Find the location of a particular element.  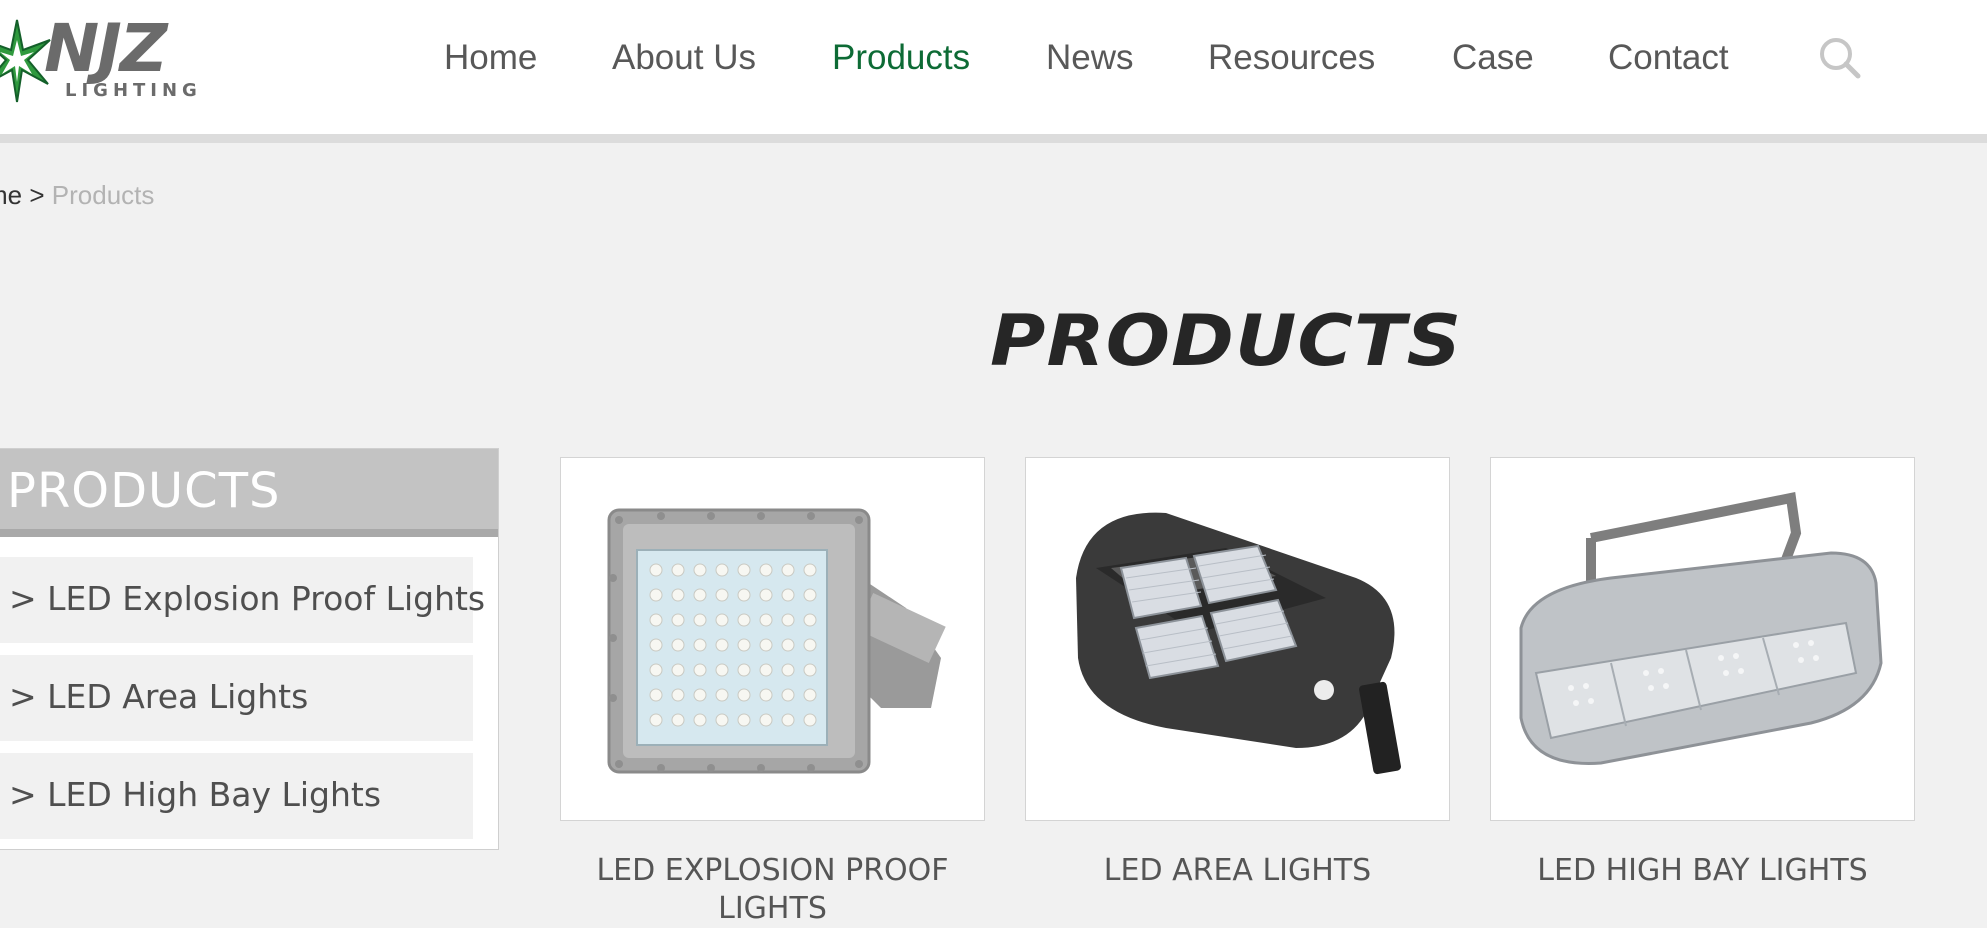

logo-name: NJZ is located at coordinates (106, 48).